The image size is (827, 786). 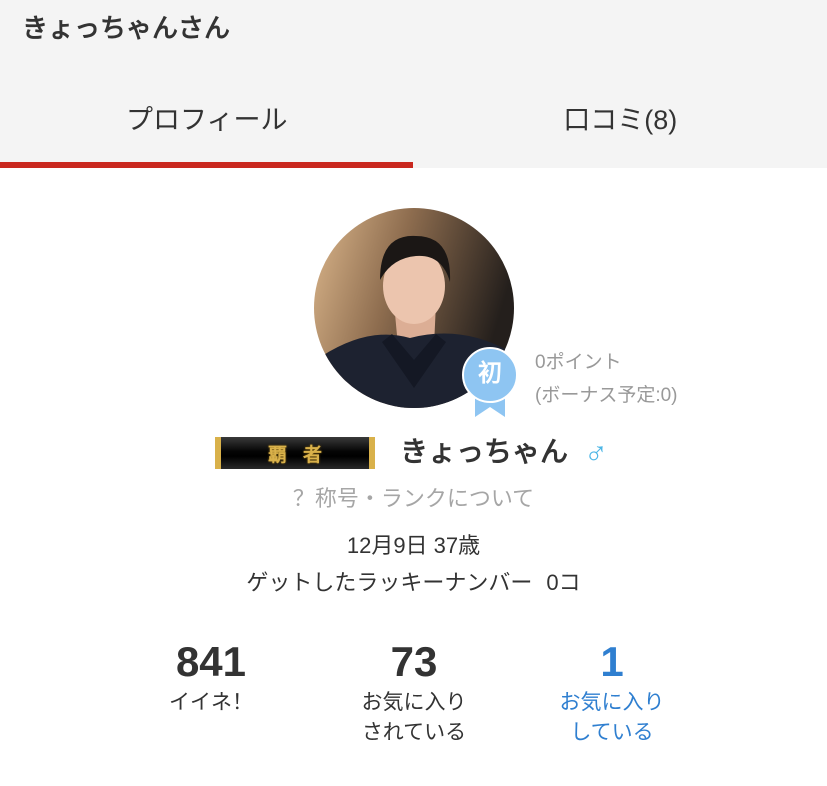 What do you see at coordinates (620, 117) in the screenshot?
I see `tab-reviews: 口コミ(8)` at bounding box center [620, 117].